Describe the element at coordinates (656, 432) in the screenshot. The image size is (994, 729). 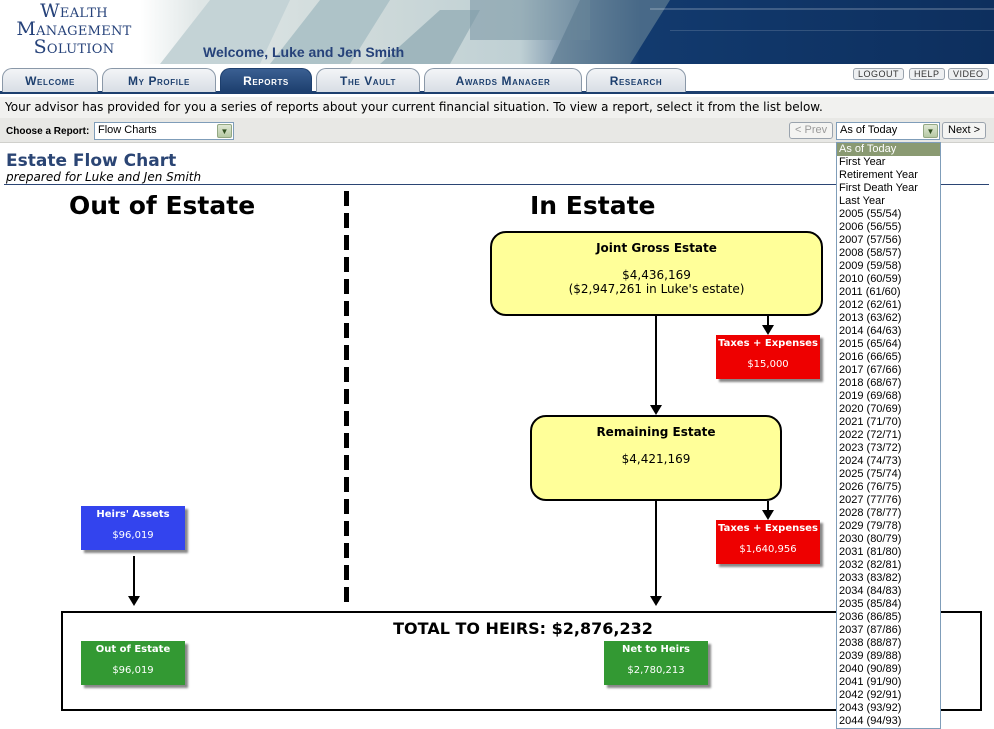
I see `remaining-estate-label: Remaining Estate` at that location.